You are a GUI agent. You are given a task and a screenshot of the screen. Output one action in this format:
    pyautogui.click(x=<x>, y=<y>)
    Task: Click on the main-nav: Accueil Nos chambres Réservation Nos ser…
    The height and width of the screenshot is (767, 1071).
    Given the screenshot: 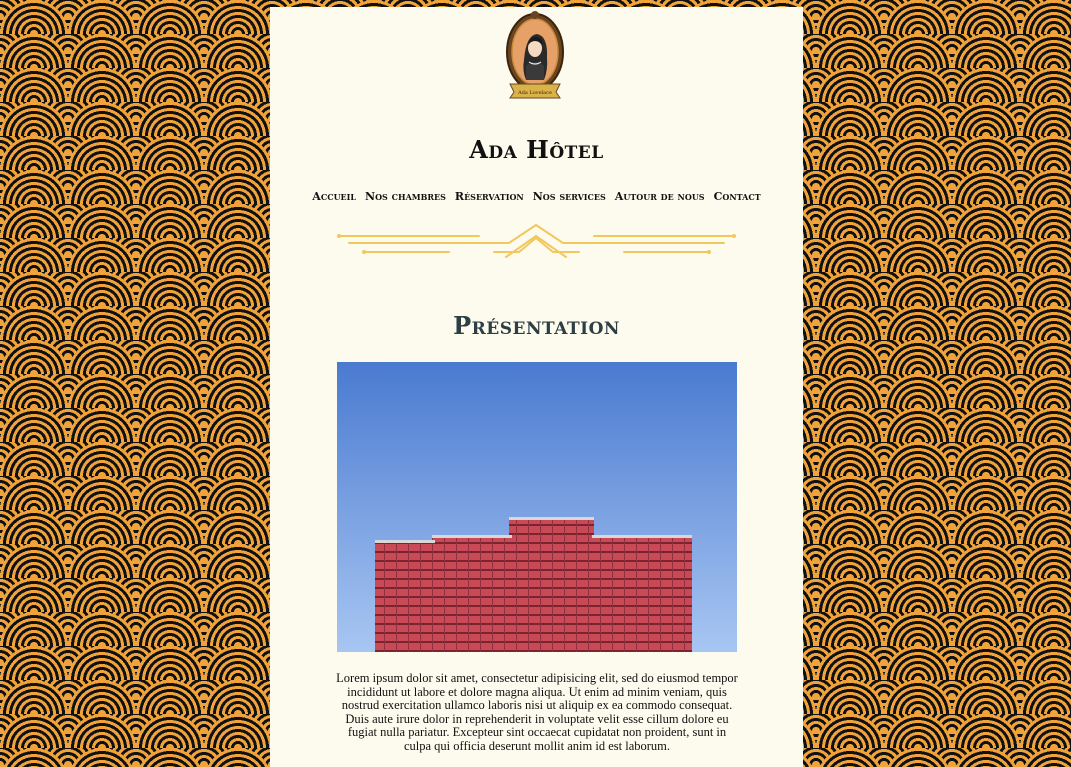 What is the action you would take?
    pyautogui.click(x=536, y=196)
    